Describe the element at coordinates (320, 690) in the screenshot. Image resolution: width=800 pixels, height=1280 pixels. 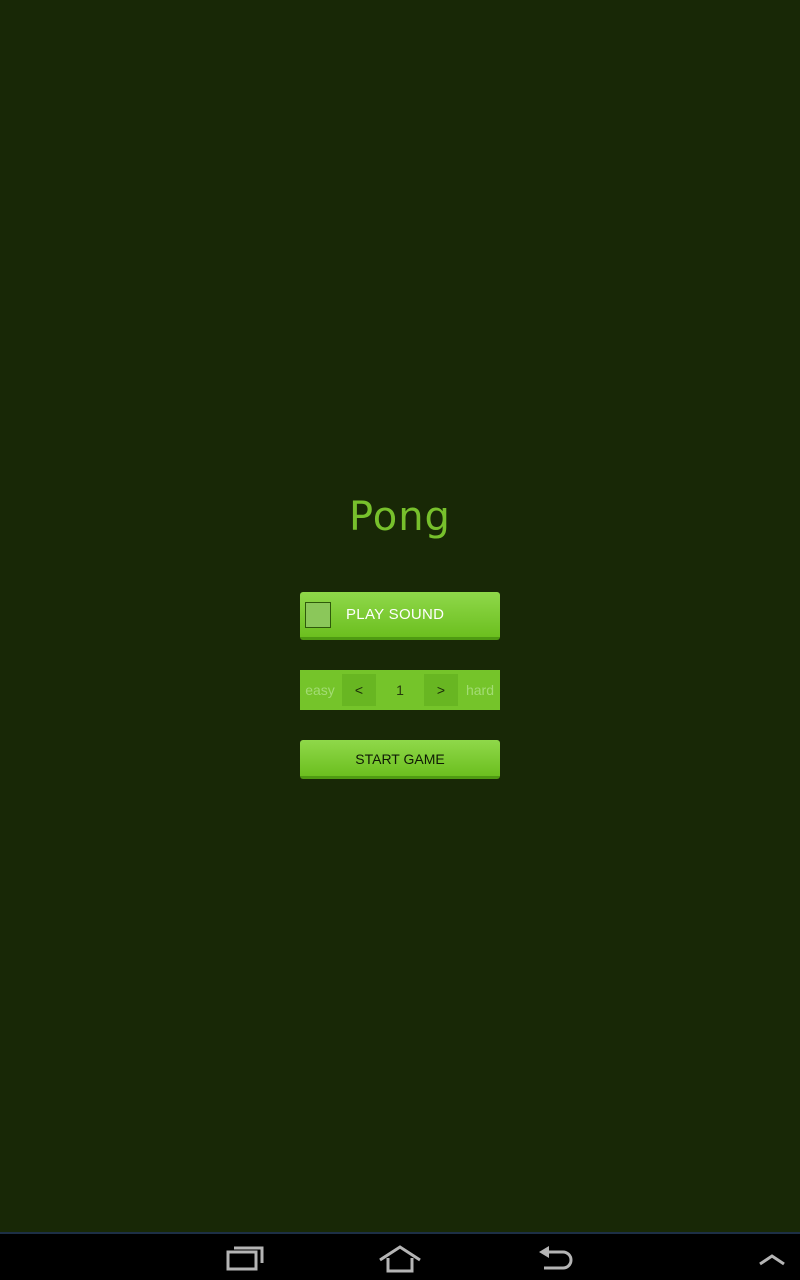
I see `difficulty-min-label: easy` at that location.